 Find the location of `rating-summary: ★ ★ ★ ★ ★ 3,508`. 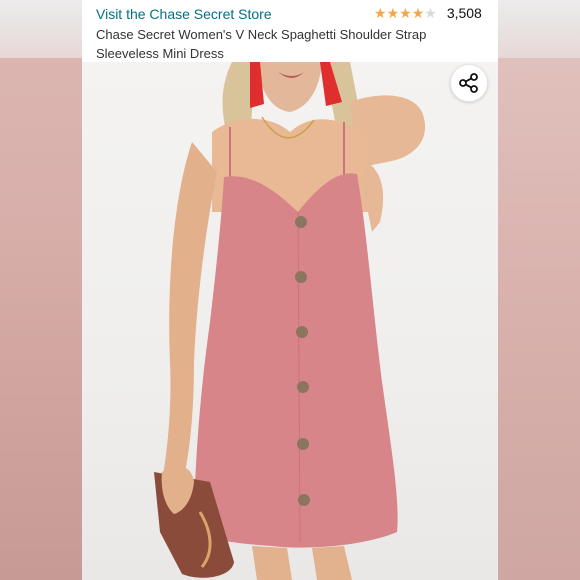

rating-summary: ★ ★ ★ ★ ★ 3,508 is located at coordinates (428, 13).